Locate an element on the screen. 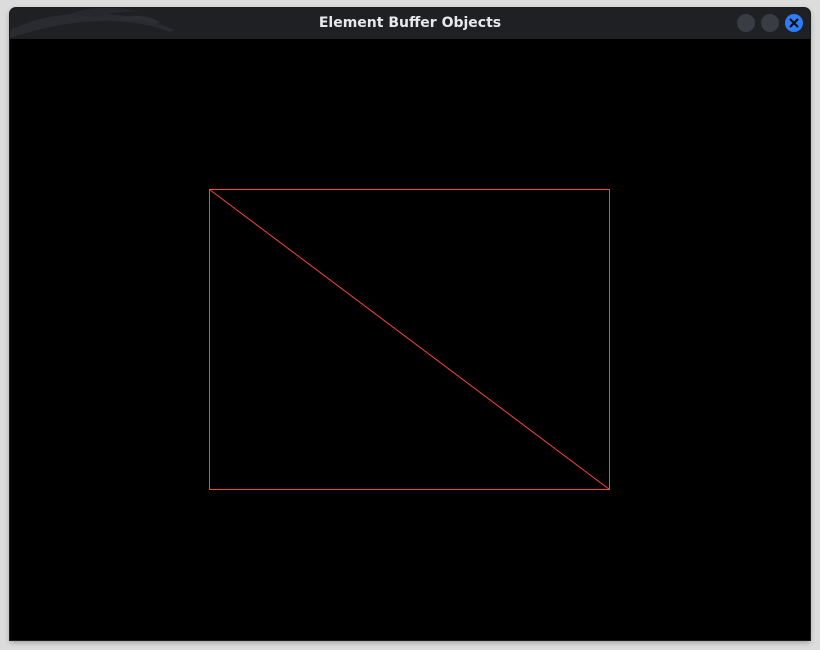 The height and width of the screenshot is (650, 820). minimize-button is located at coordinates (746, 23).